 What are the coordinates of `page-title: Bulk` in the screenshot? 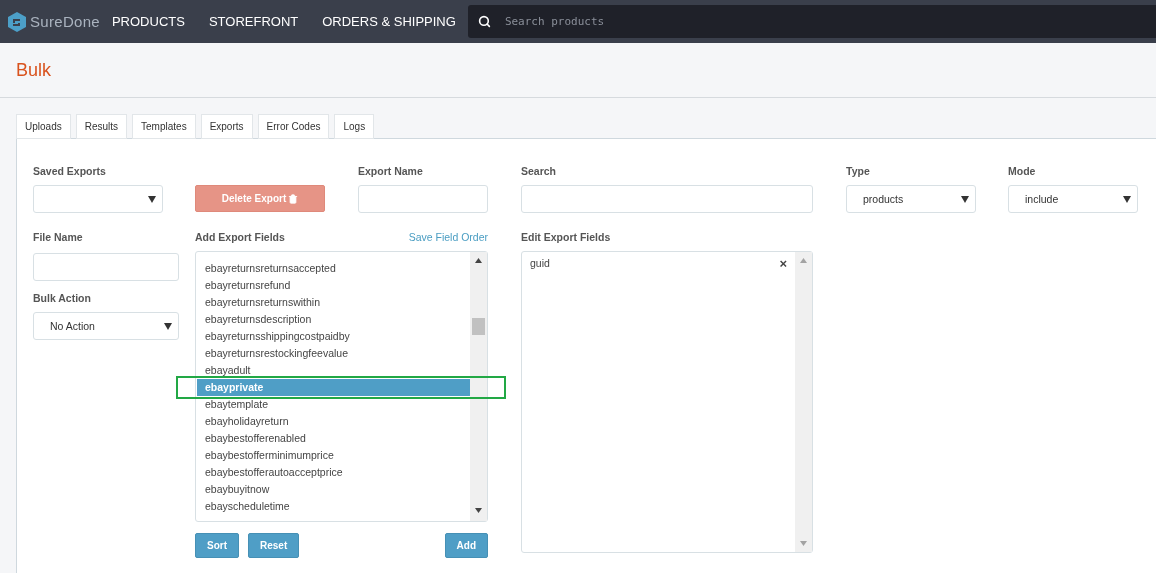 It's located at (578, 70).